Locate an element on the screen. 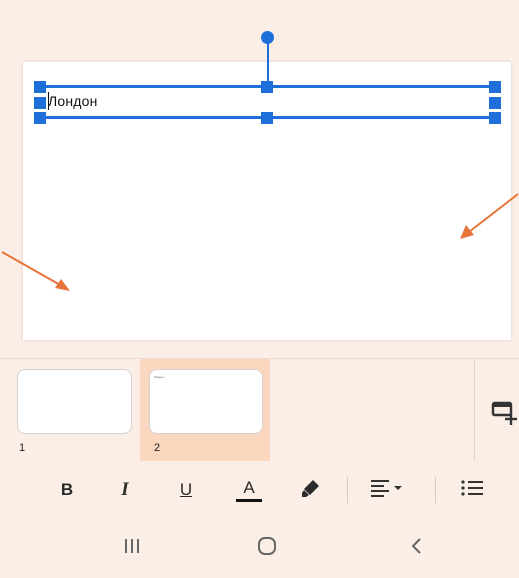 This screenshot has width=519, height=578. add-slide-icon is located at coordinates (505, 415).